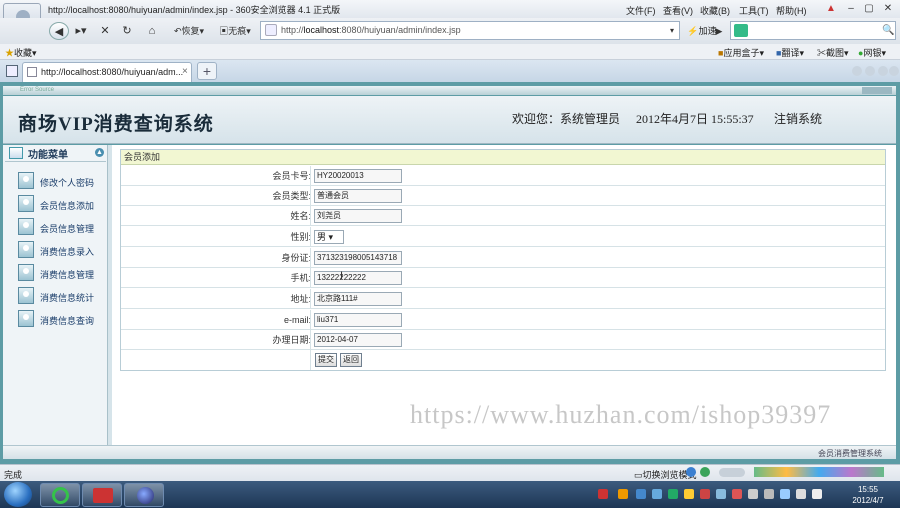 This screenshot has height=508, width=900. I want to click on sidebar-item-consume-manage: 消费信息管理, so click(63, 273).